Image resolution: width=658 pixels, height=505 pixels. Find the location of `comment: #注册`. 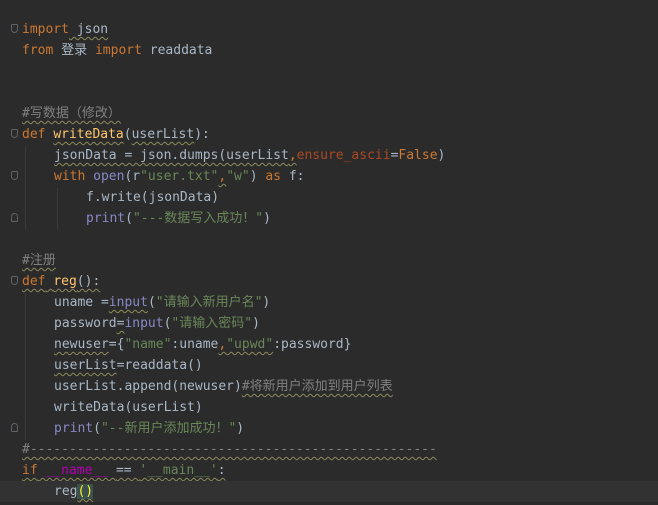

comment: #注册 is located at coordinates (39, 260).